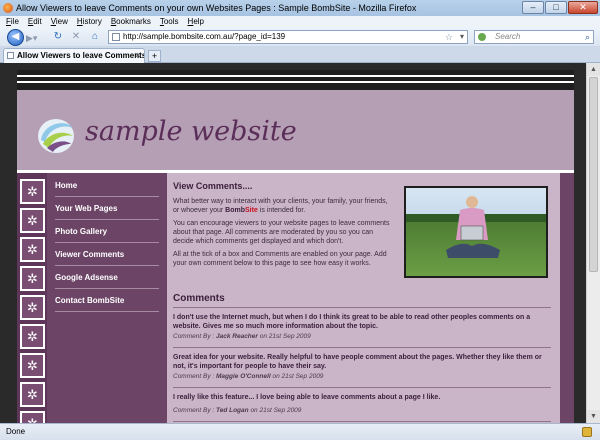  Describe the element at coordinates (12, 22) in the screenshot. I see `menu-file: File` at that location.